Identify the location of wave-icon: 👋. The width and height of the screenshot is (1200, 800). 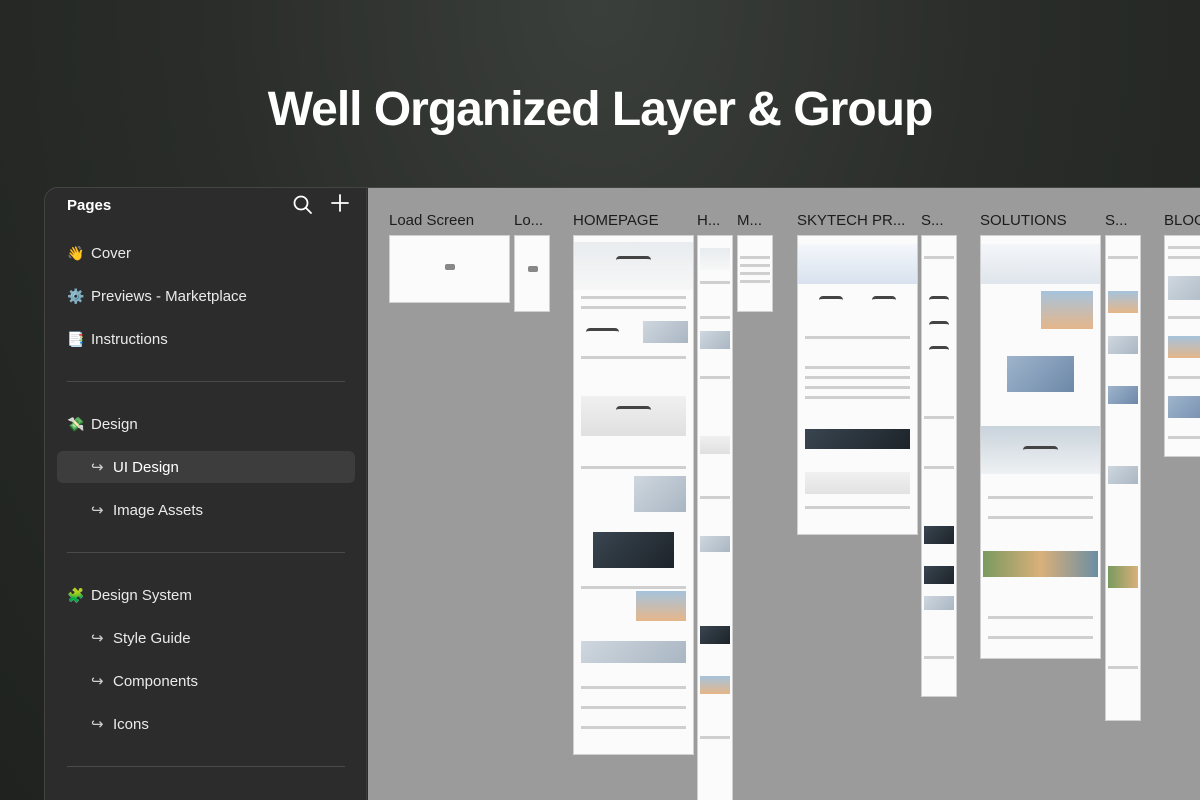
(76, 252).